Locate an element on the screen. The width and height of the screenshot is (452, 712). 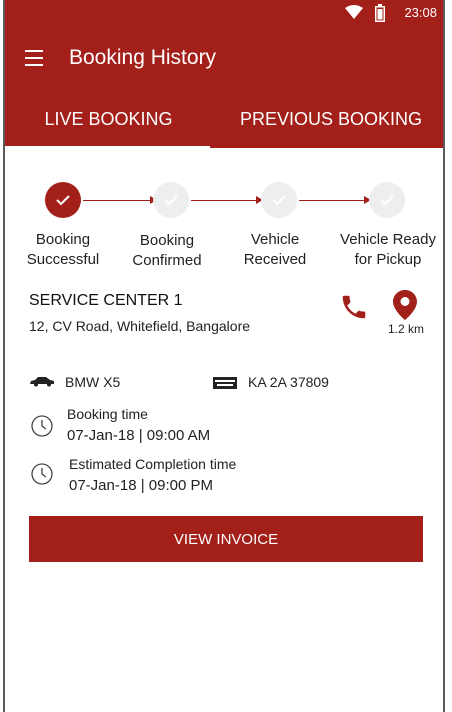
vehicle-plate: KA 2A 37809 is located at coordinates (288, 382).